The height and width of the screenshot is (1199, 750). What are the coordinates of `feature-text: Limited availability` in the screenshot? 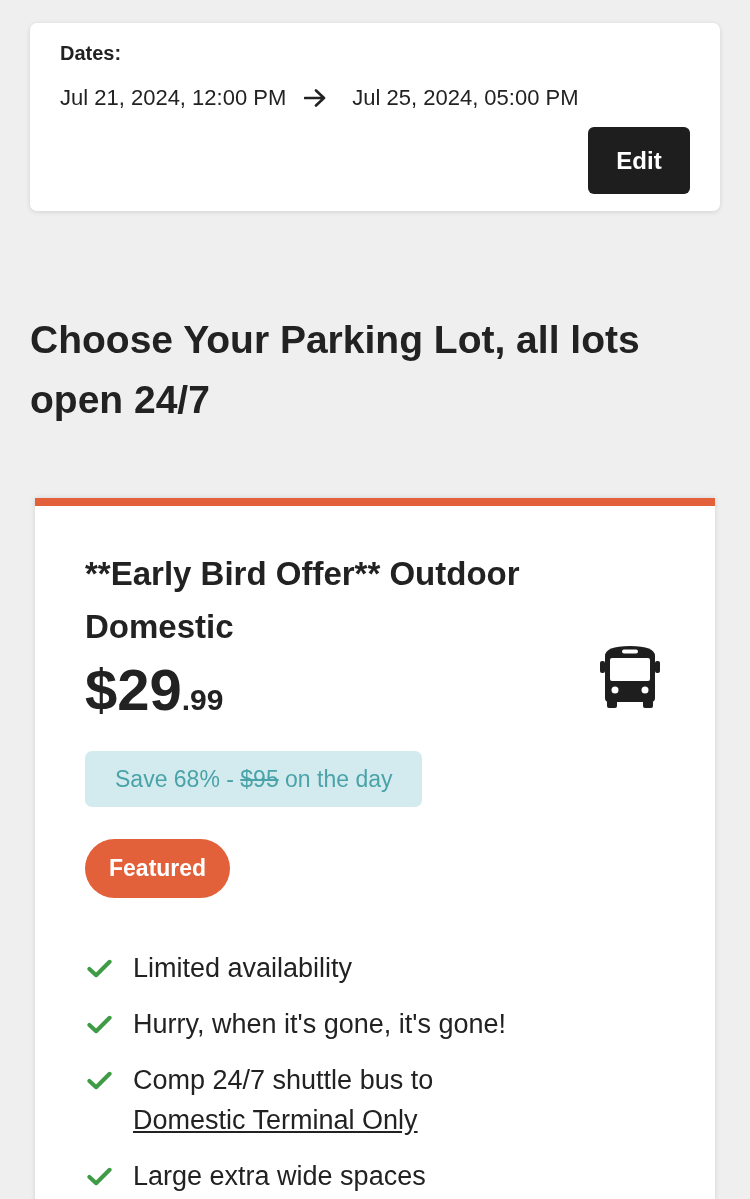 It's located at (243, 968).